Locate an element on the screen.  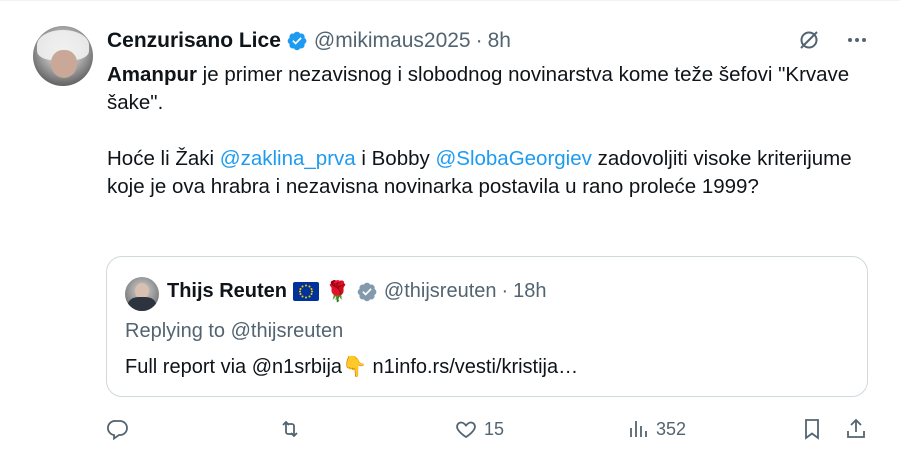
action-bar: 15 352 is located at coordinates (490, 432).